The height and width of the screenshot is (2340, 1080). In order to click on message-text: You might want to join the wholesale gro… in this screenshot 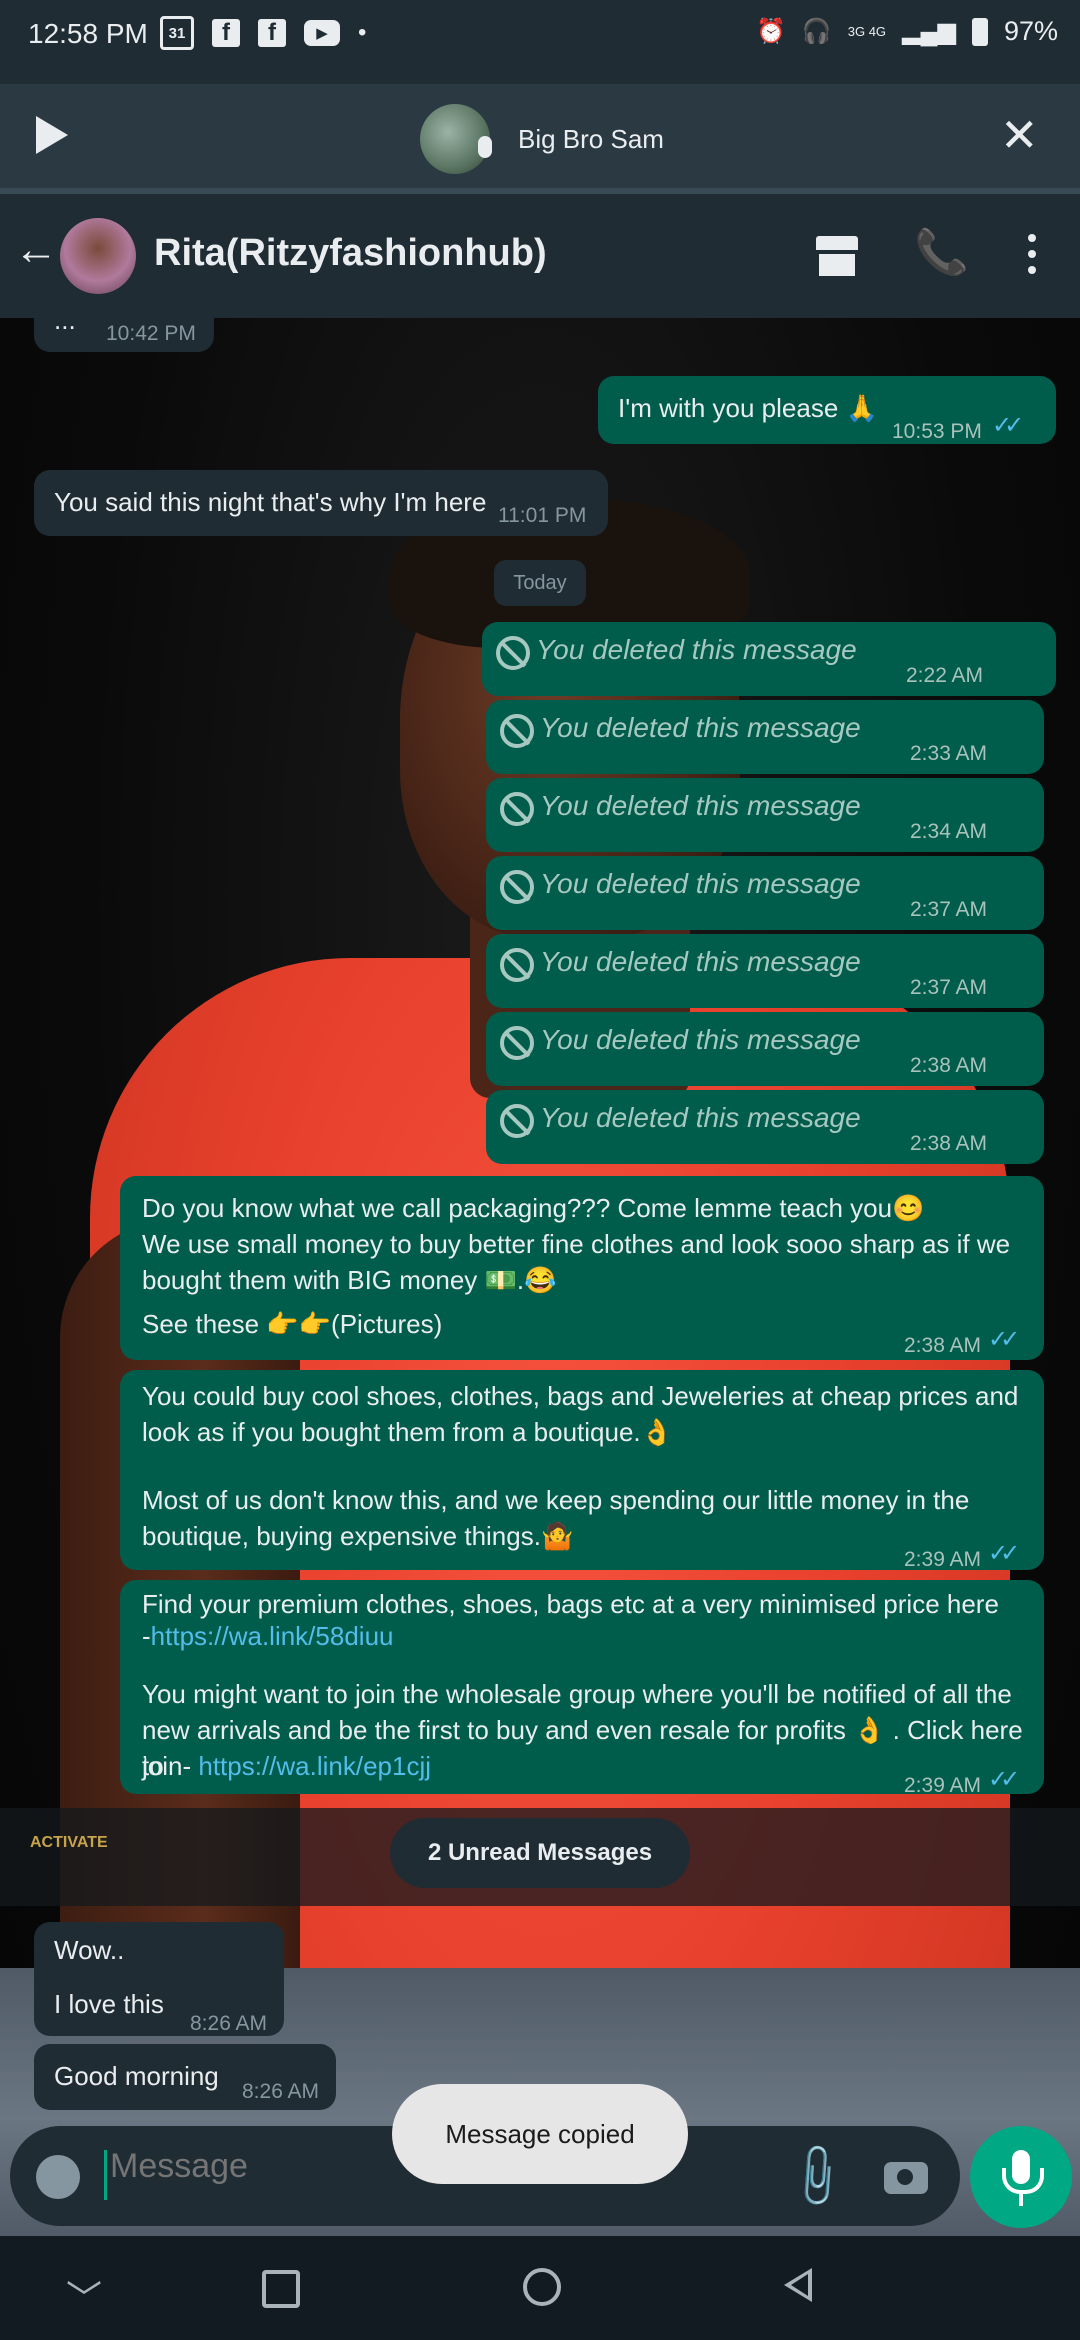, I will do `click(577, 1694)`.